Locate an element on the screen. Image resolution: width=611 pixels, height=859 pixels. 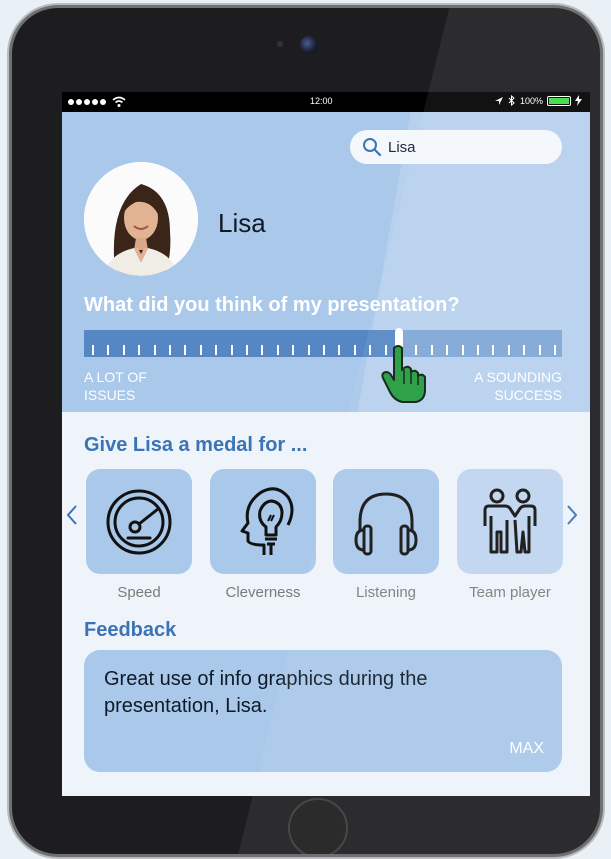
status-right: 100% is located at coordinates (538, 100).